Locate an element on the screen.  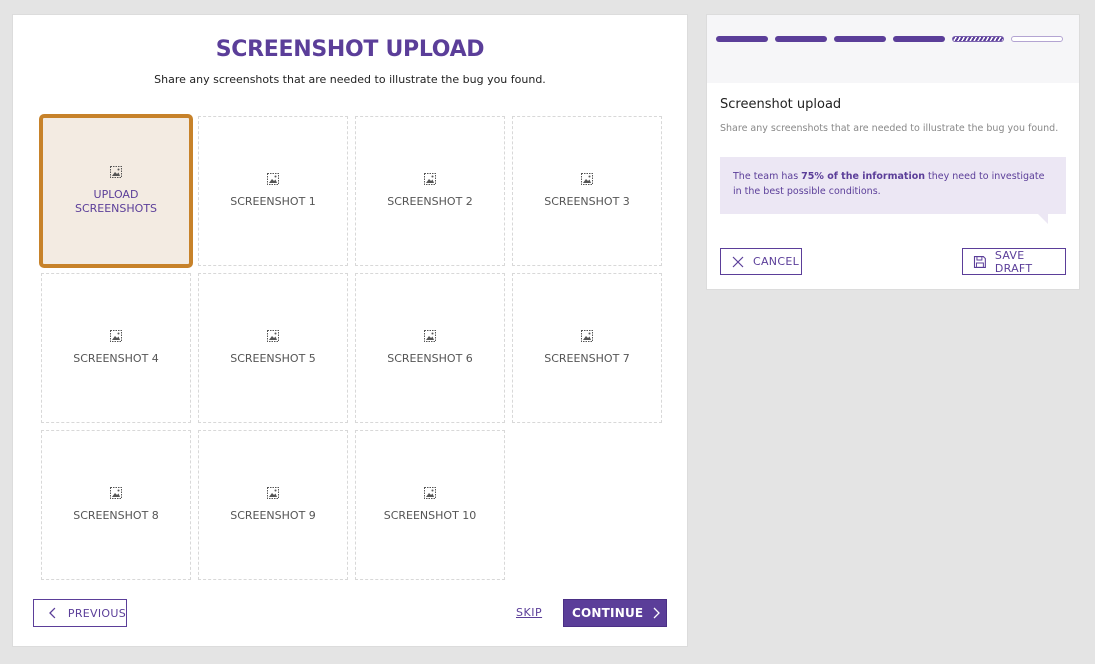
save-draft-label: SAVE DRAFT is located at coordinates (1013, 261).